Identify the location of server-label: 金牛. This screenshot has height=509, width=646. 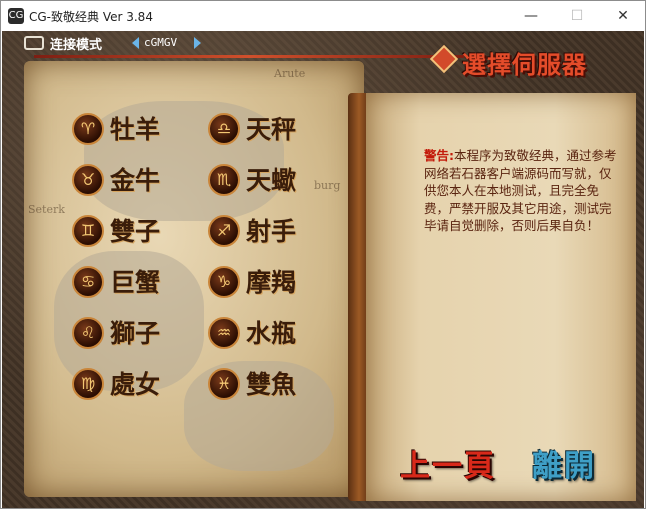
(135, 180).